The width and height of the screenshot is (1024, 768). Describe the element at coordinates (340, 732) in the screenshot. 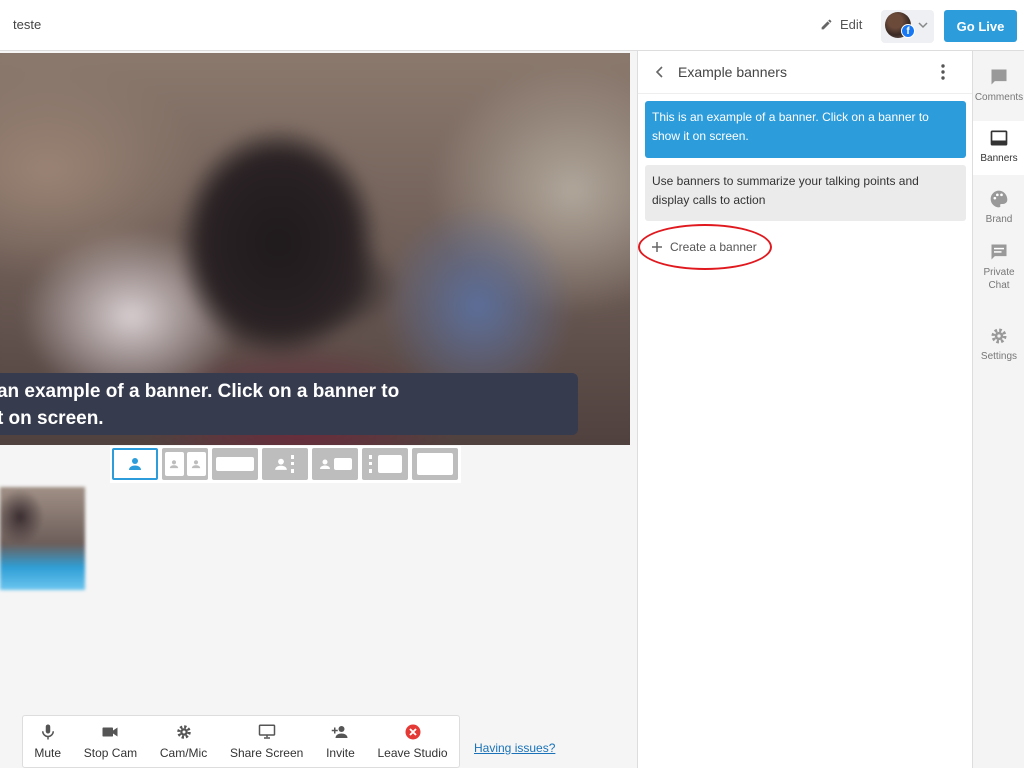

I see `add-person-icon` at that location.